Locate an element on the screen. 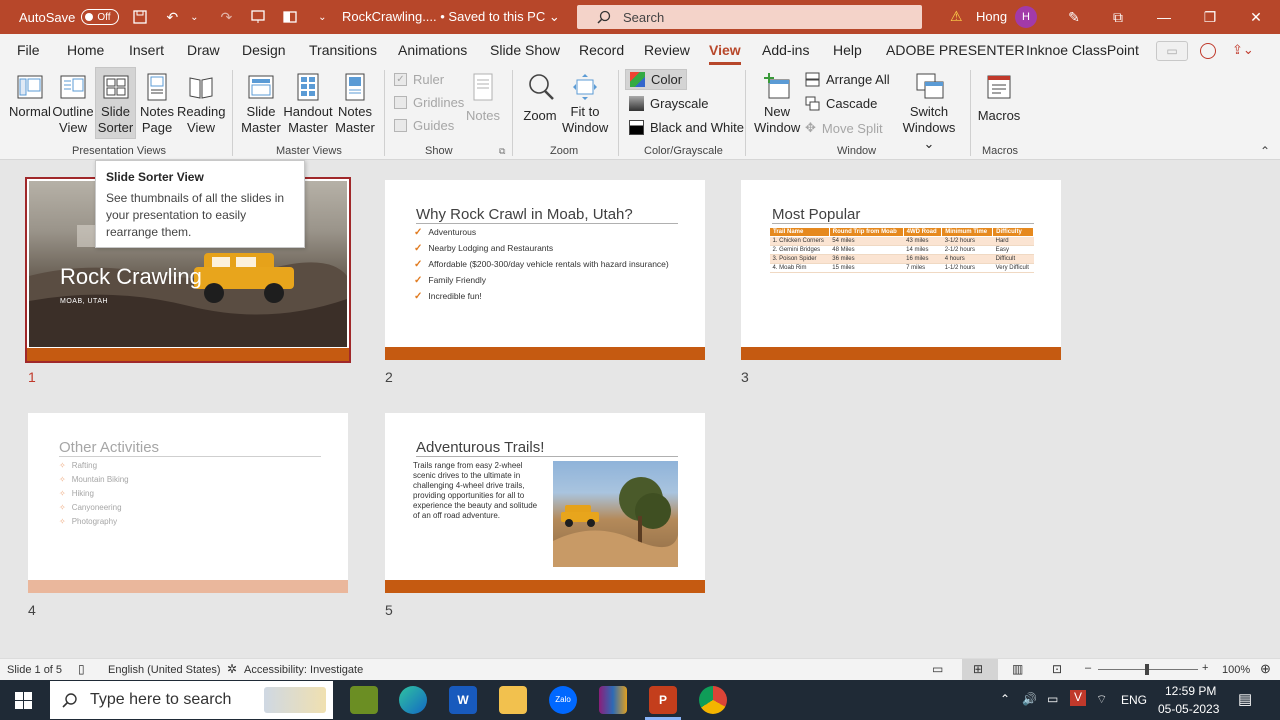 This screenshot has height=720, width=1280. arrange-all-button: Arrange All is located at coordinates (847, 79).